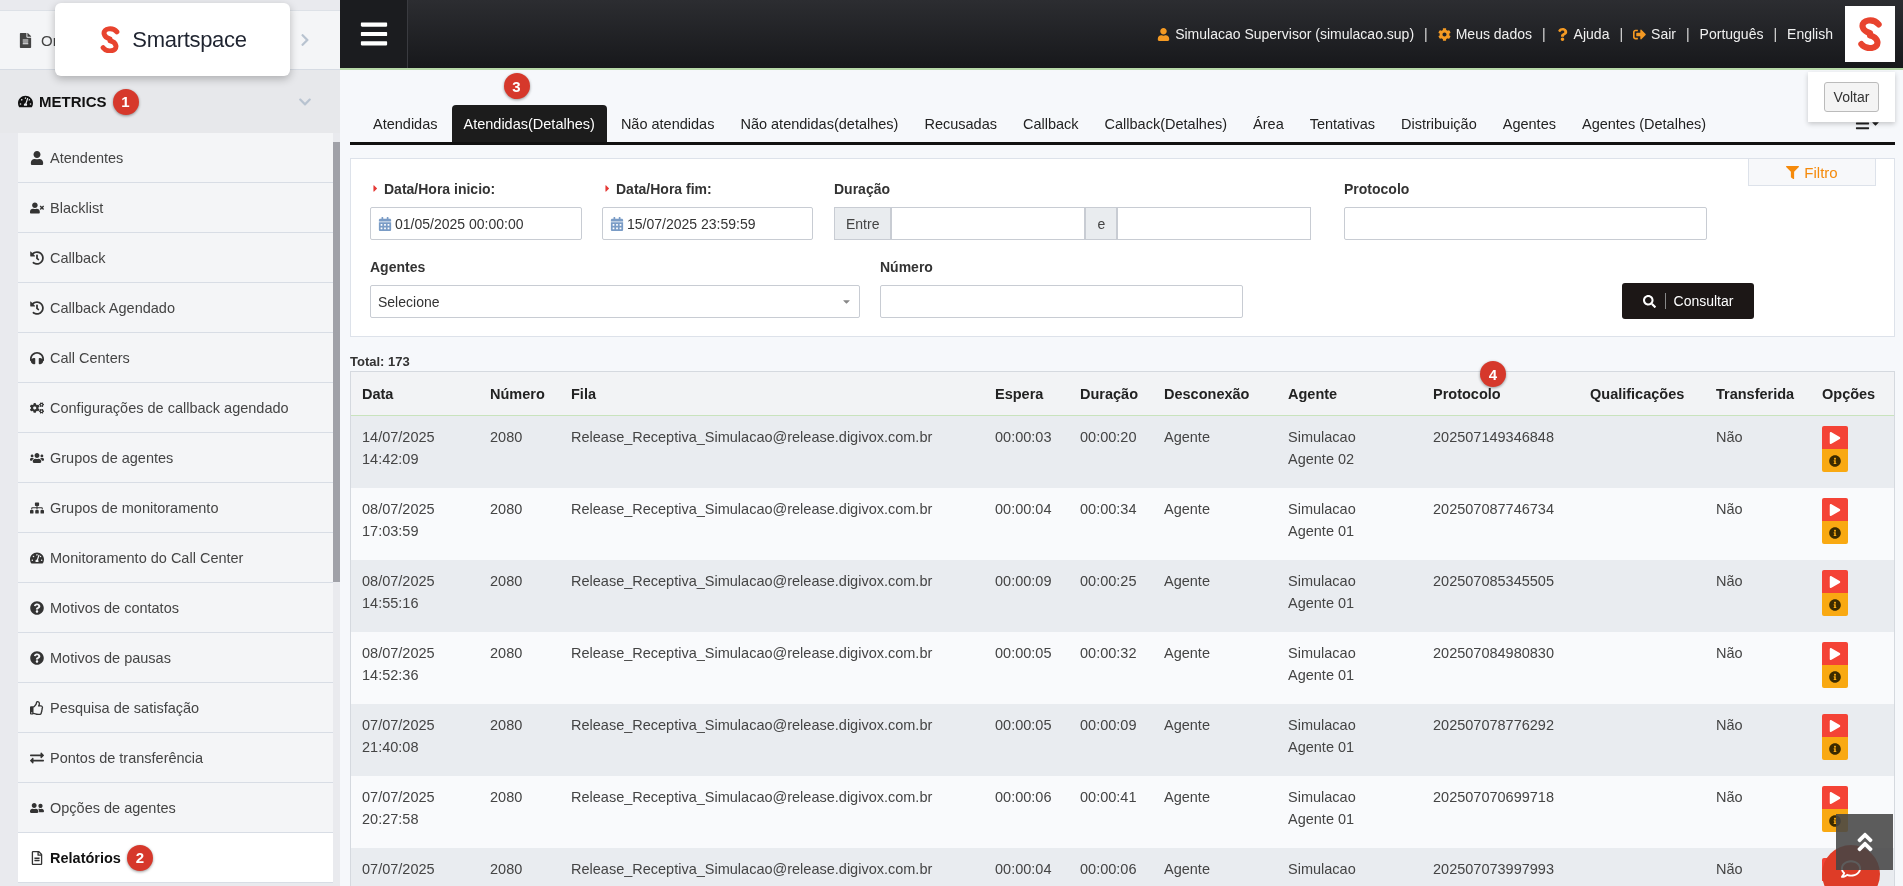 This screenshot has height=886, width=1903. Describe the element at coordinates (476, 223) in the screenshot. I see `date-field: 01/05/2025 00:00:00` at that location.